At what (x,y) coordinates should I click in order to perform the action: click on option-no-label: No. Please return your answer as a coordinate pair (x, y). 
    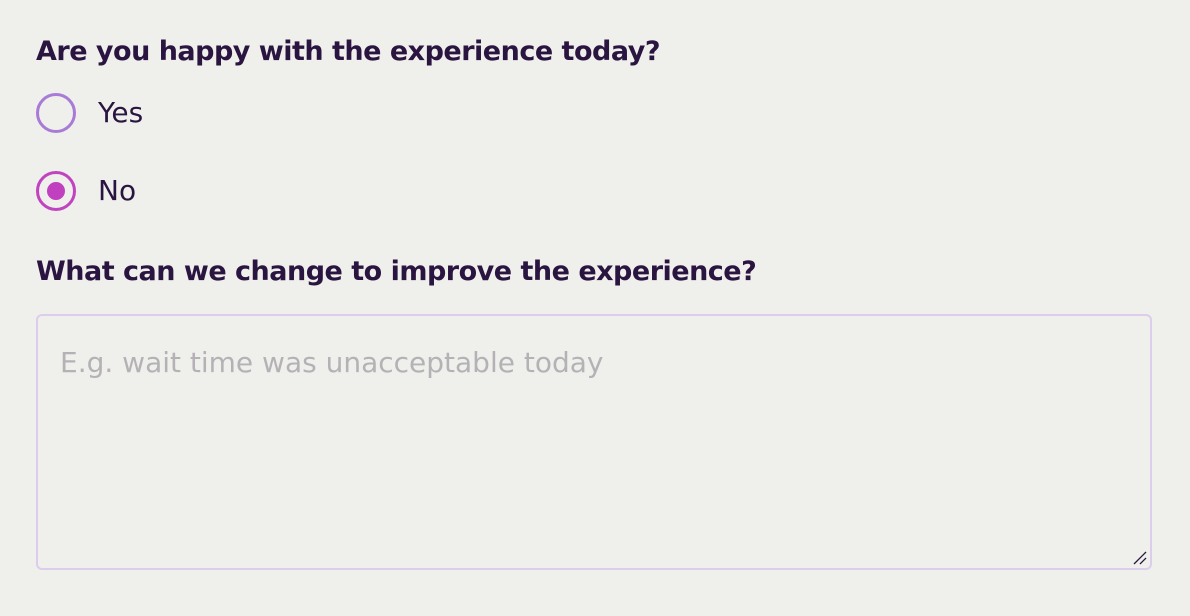
    Looking at the image, I should click on (117, 191).